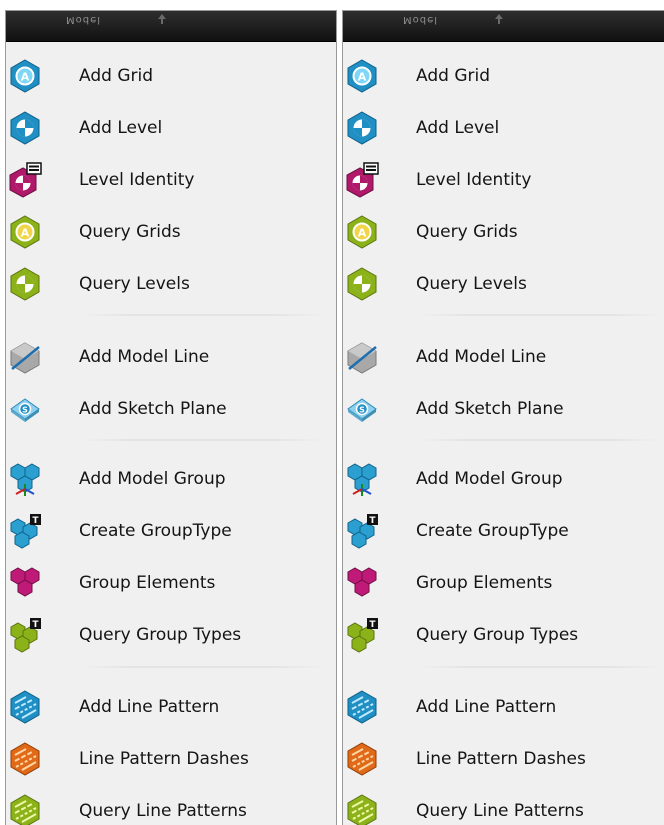 The image size is (664, 825). Describe the element at coordinates (484, 583) in the screenshot. I see `menu-item-label: Group Elements` at that location.